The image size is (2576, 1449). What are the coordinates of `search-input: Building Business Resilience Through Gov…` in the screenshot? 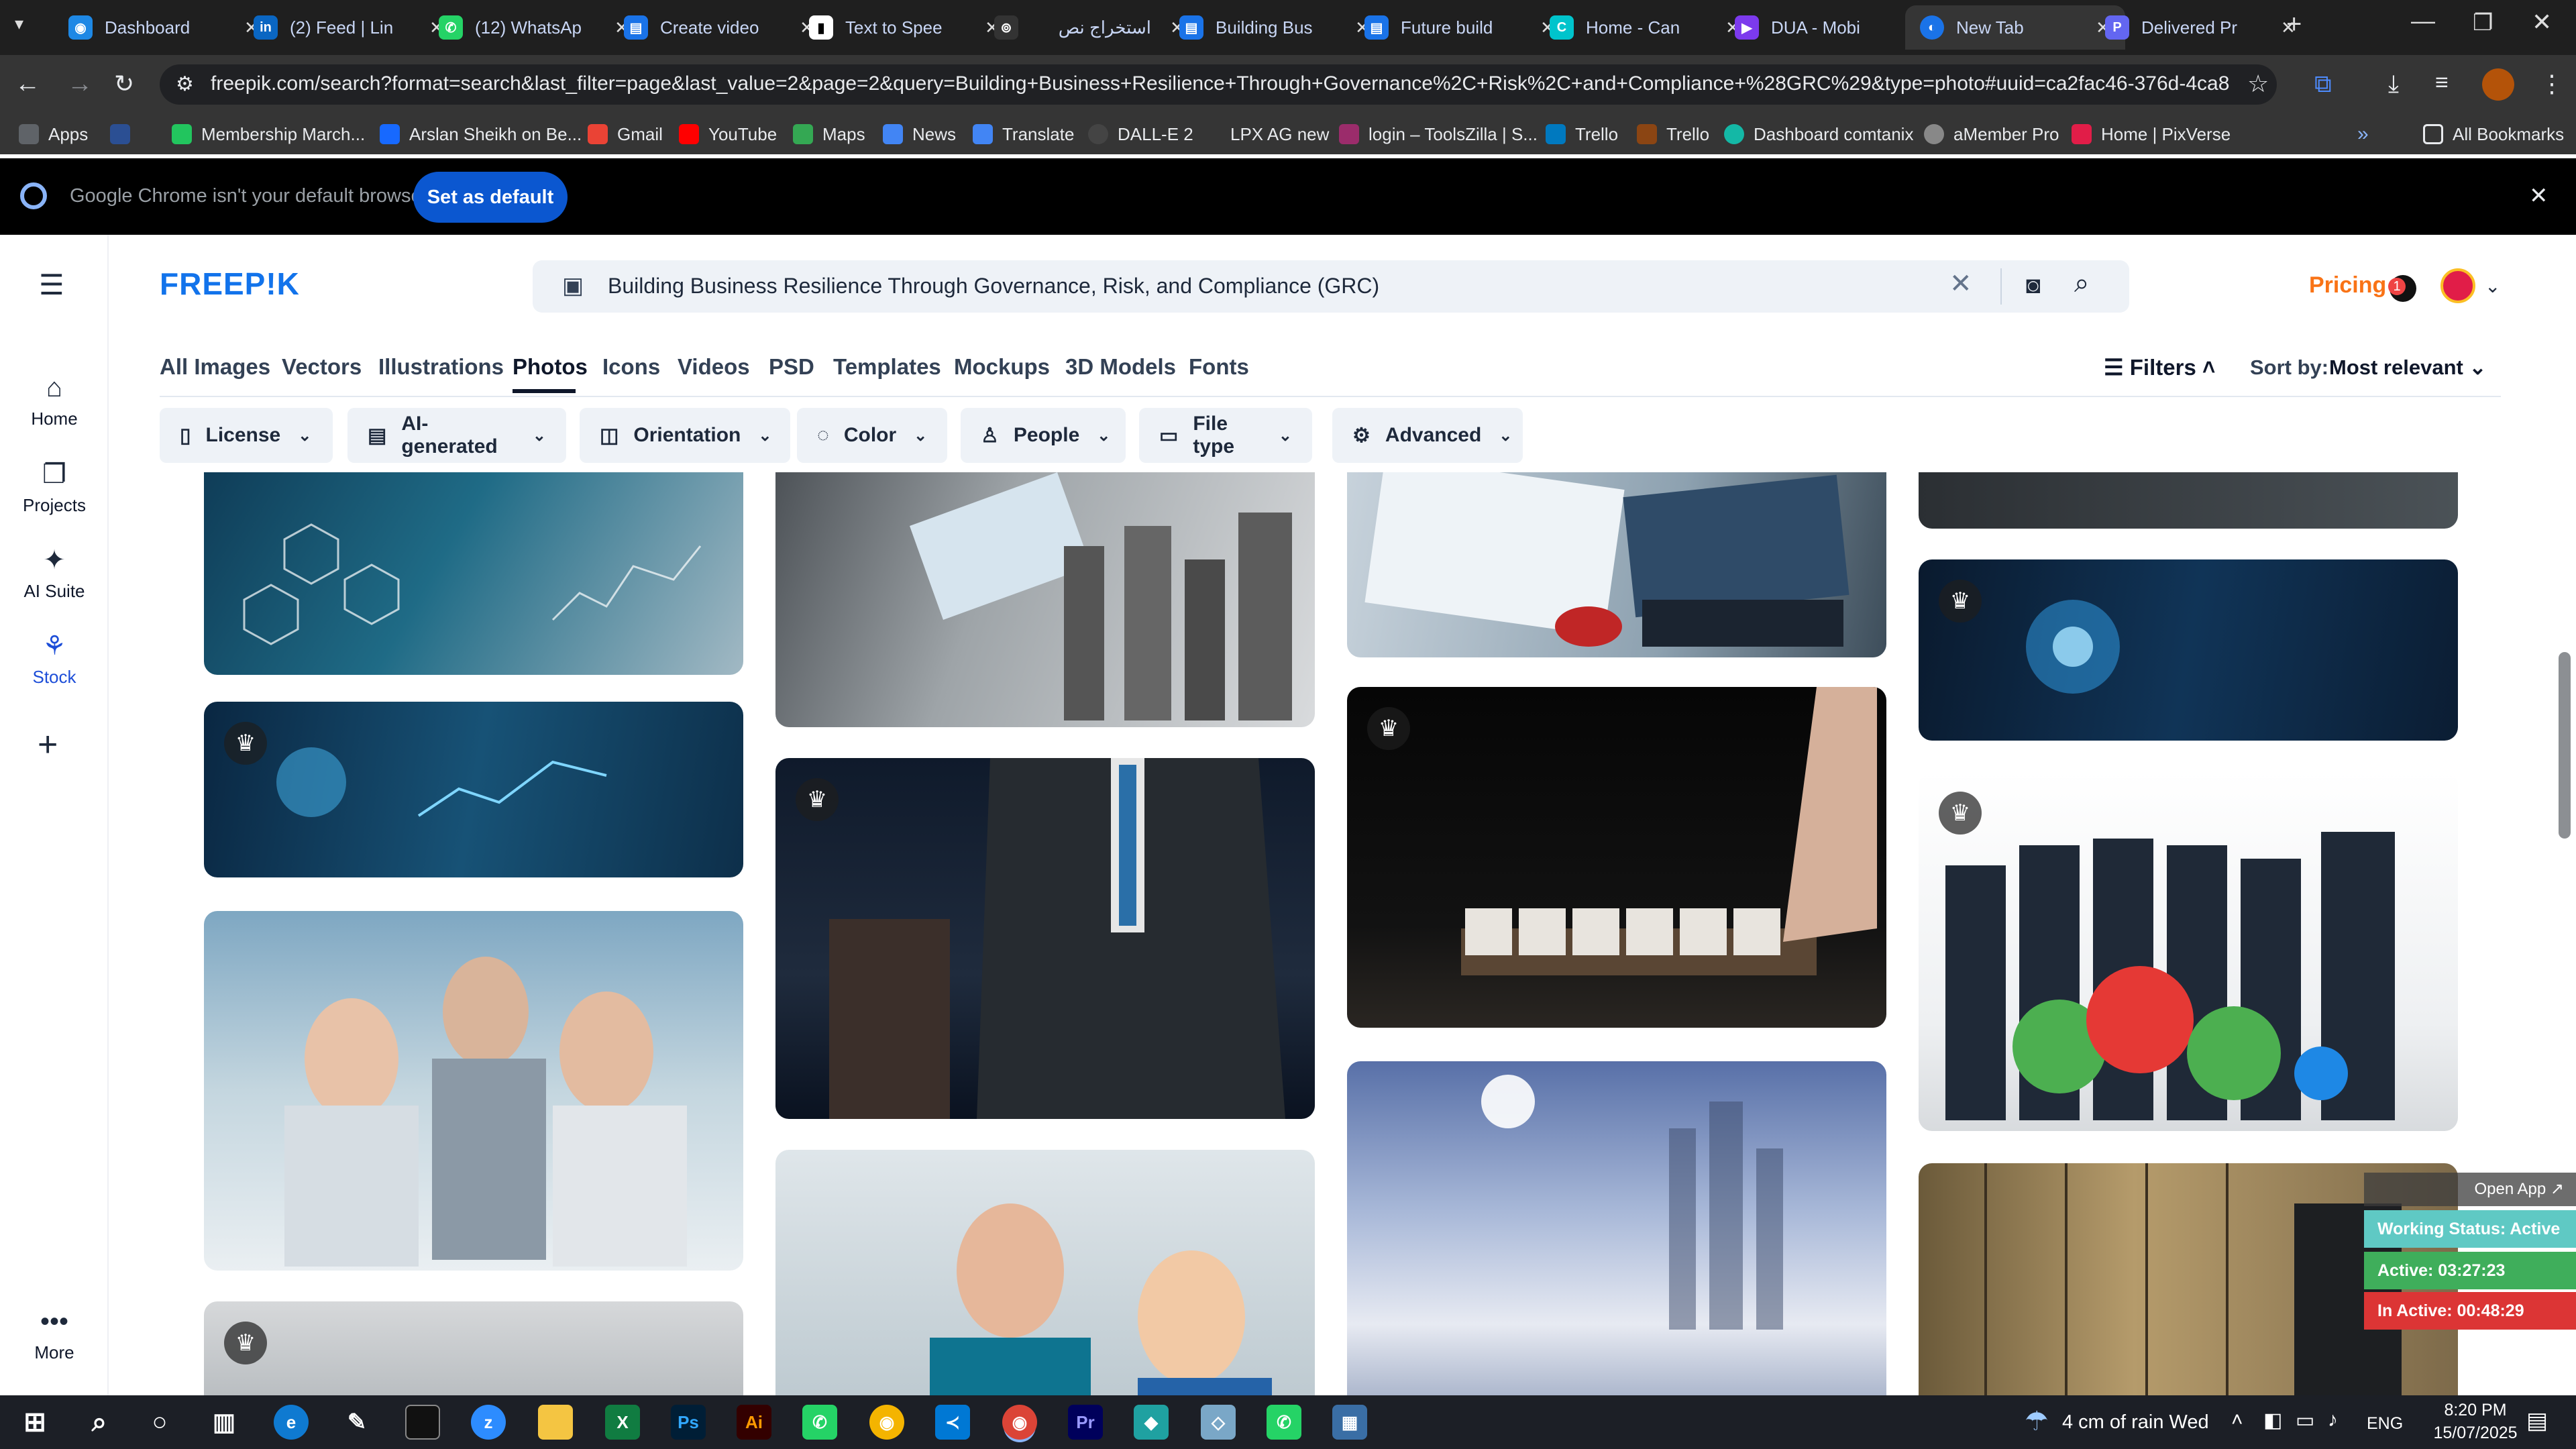 It's located at (993, 286).